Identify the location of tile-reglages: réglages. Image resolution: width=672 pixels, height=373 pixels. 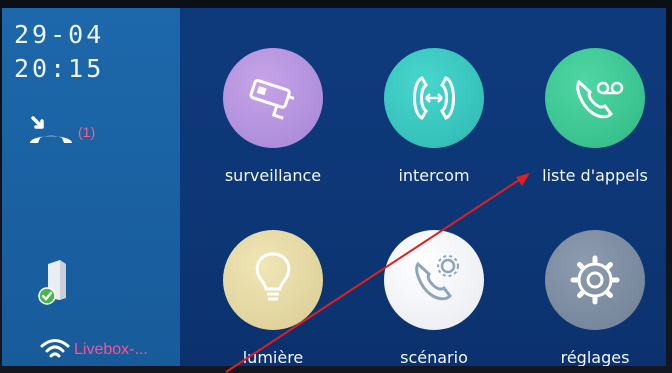
(593, 298).